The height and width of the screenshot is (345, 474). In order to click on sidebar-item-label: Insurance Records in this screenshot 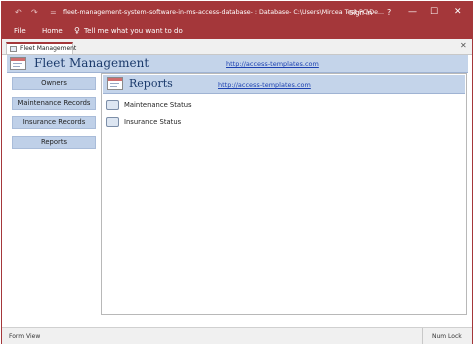, I will do `click(54, 122)`.